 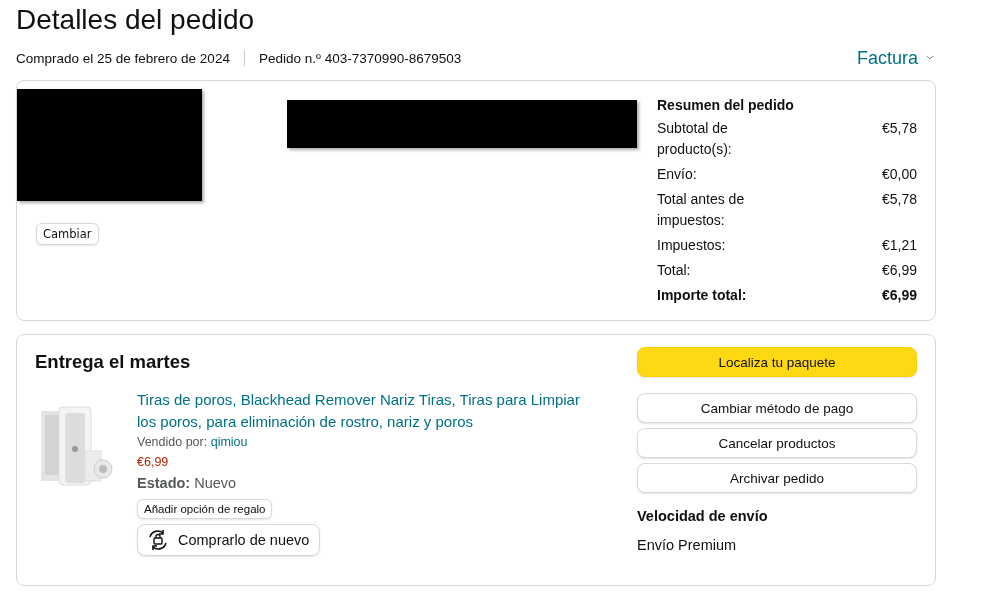 What do you see at coordinates (362, 411) in the screenshot?
I see `product-title-link: Tiras de poros, Blackhead Remover Nariz Tiras, Tiras para Limpiar los poros, para eliminación de rostro, nariz y poros` at bounding box center [362, 411].